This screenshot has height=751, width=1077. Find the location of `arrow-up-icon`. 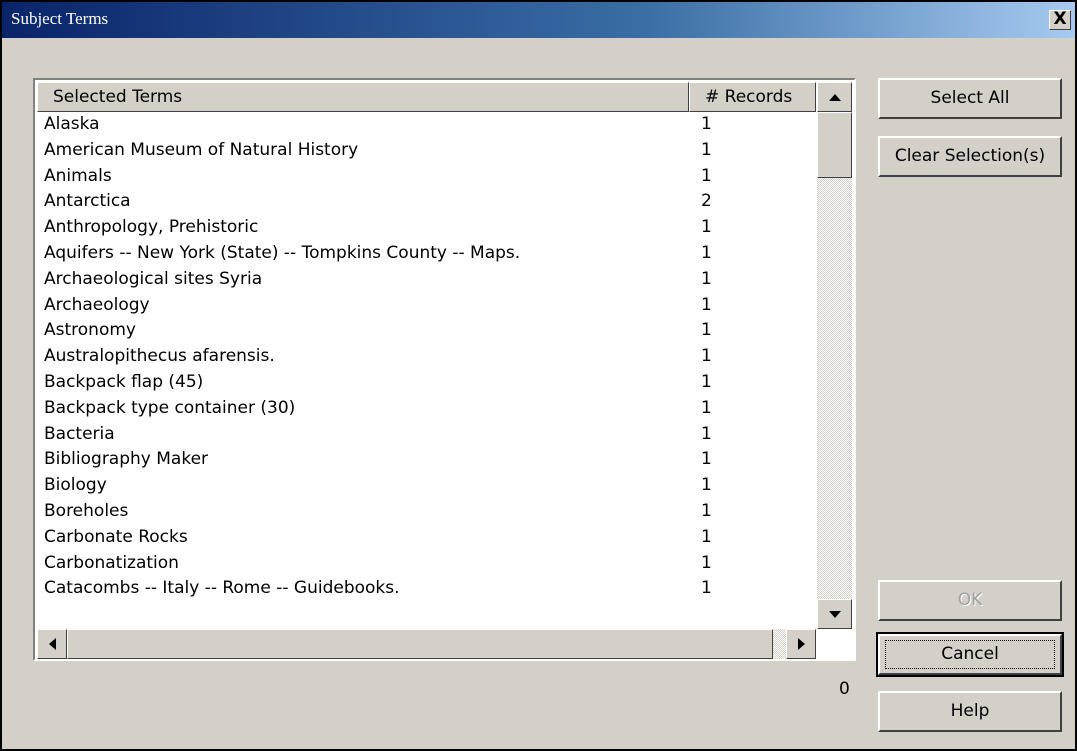

arrow-up-icon is located at coordinates (834, 97).